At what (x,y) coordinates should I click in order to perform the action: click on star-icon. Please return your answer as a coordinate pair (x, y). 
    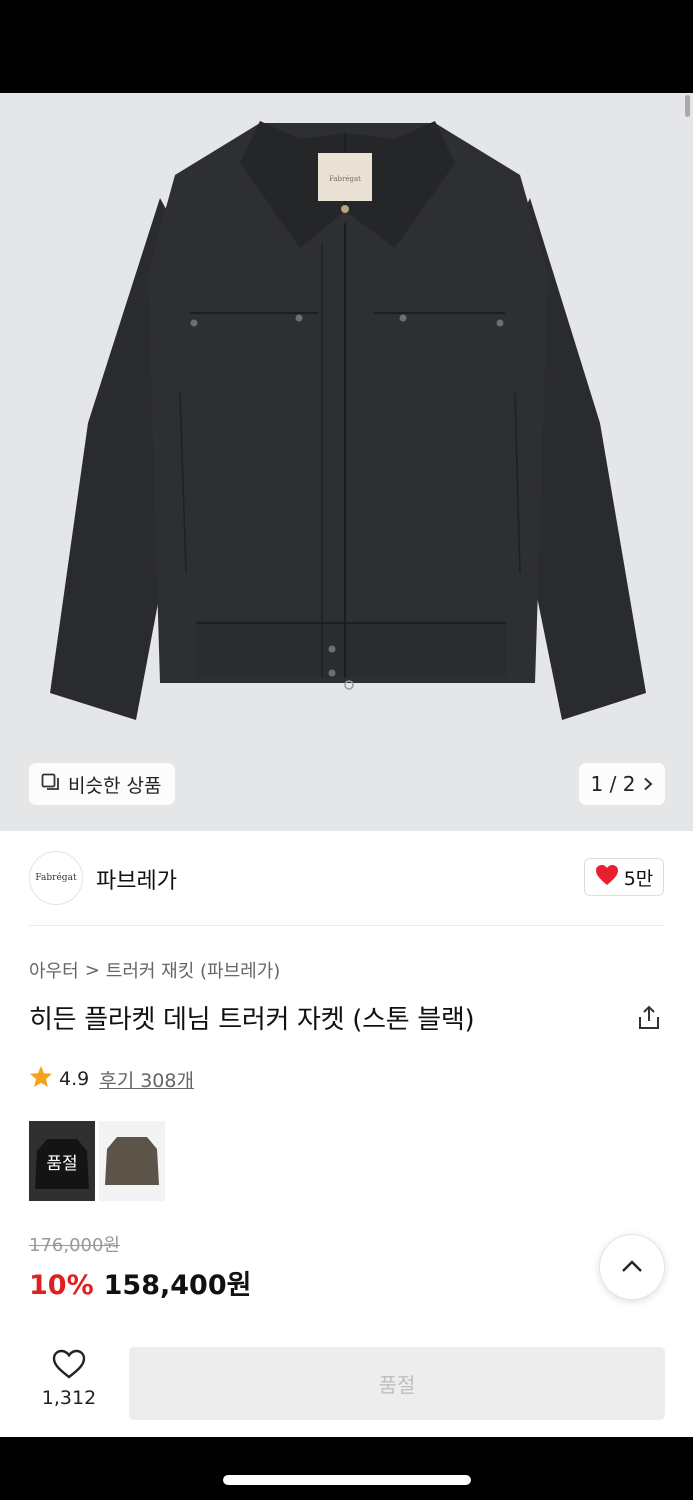
    Looking at the image, I should click on (41, 1079).